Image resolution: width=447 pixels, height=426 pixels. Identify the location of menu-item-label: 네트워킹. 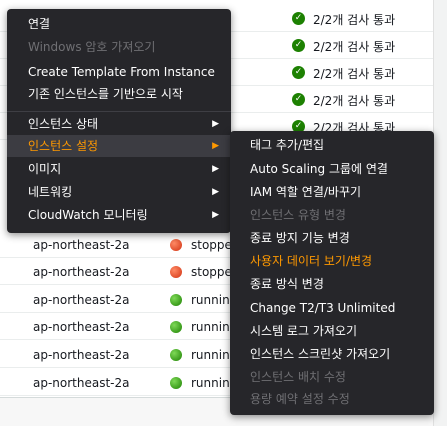
(50, 192).